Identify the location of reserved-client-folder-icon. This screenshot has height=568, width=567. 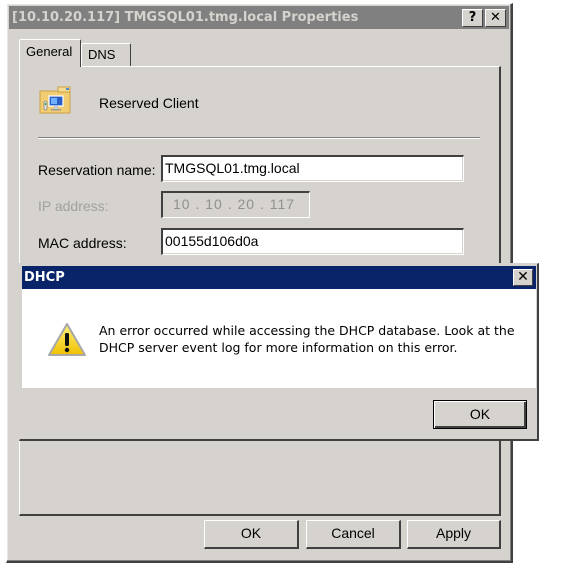
(55, 100).